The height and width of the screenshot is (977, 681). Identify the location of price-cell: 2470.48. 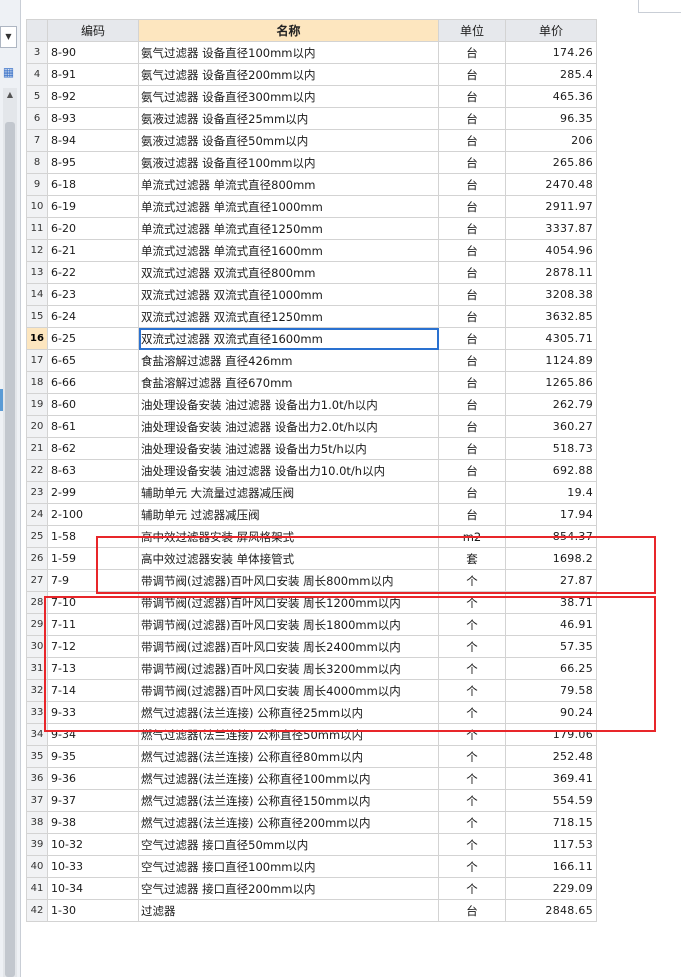
(551, 184).